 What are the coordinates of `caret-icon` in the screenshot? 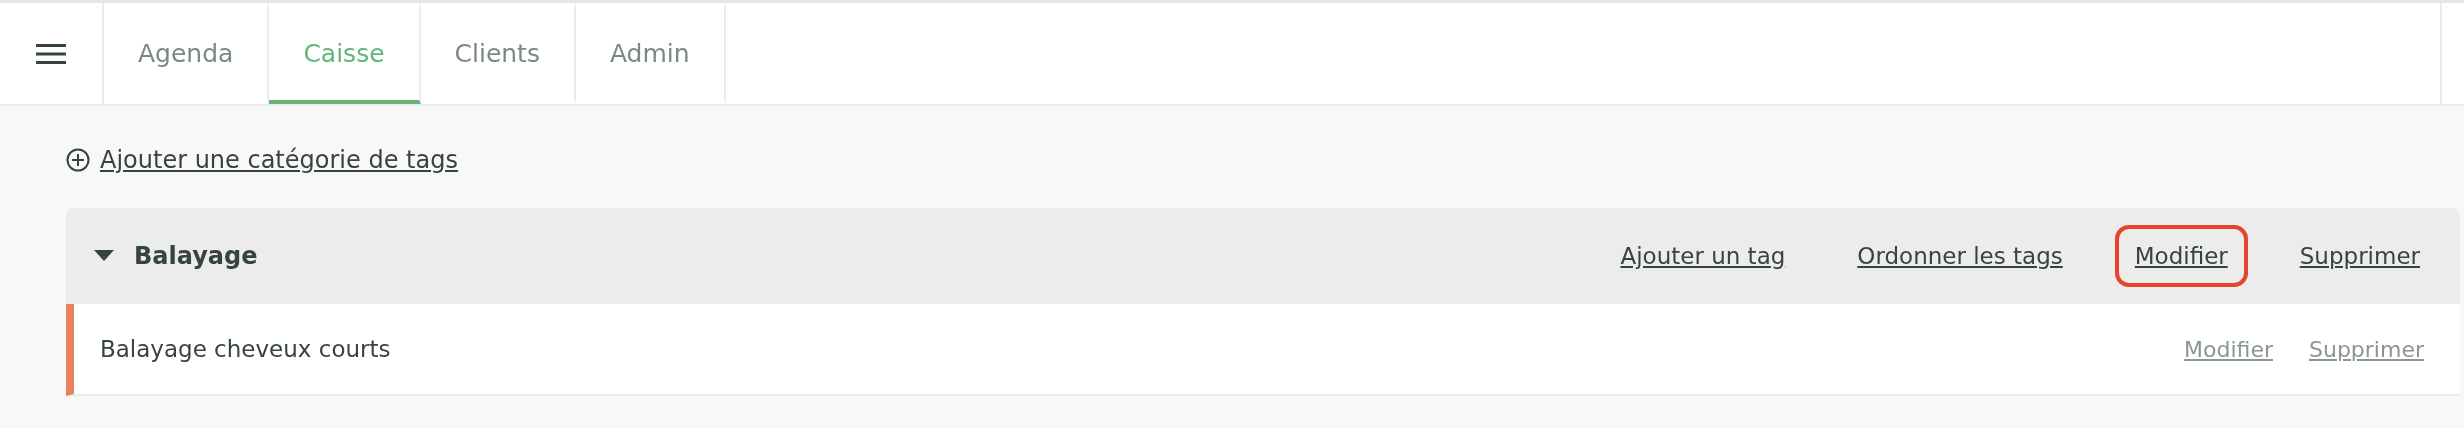 It's located at (104, 256).